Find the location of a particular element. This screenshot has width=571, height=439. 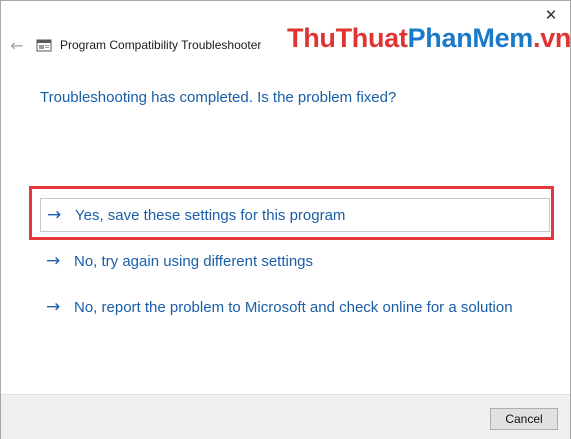

watermark-part-1: ThuThuat is located at coordinates (347, 38).